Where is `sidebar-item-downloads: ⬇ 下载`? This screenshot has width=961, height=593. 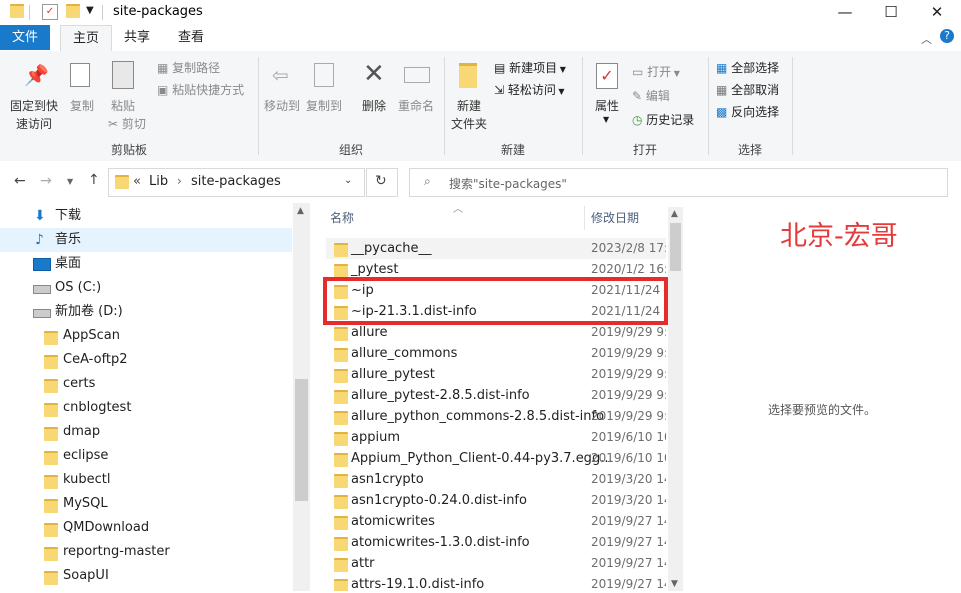
sidebar-item-downloads: ⬇ 下载 is located at coordinates (146, 216).